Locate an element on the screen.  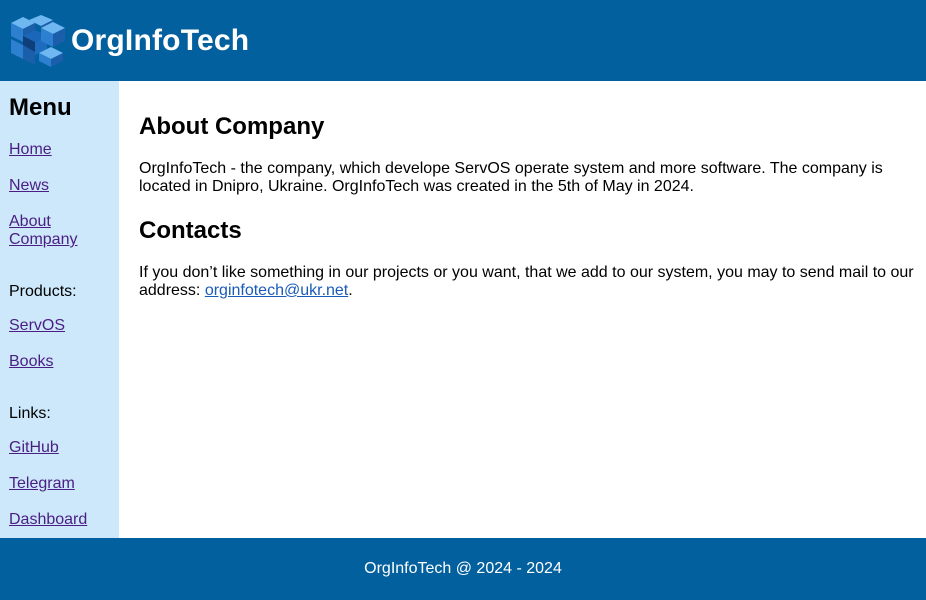
footer-text: OrgInfoTech @ 2024 - 2024 is located at coordinates (463, 568).